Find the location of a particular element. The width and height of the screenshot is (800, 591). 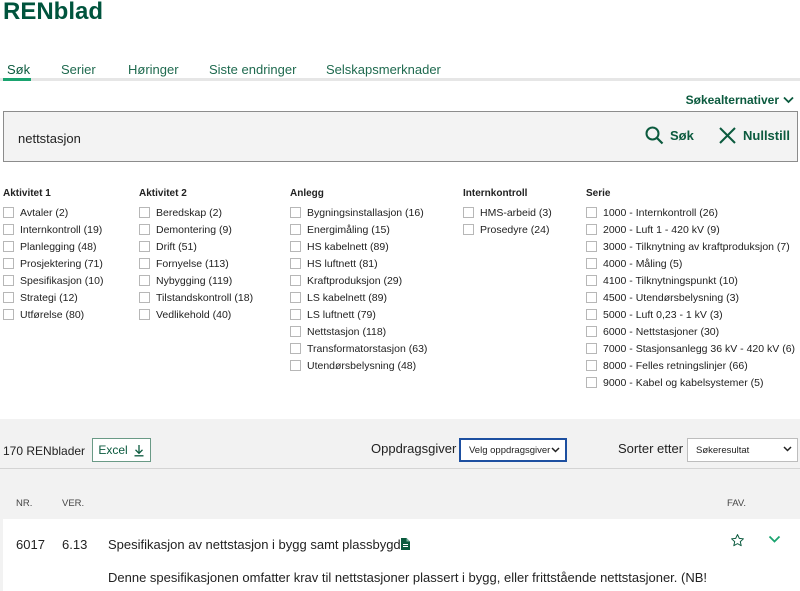

filter-checkbox: Nettstasjon (118) is located at coordinates (358, 331).